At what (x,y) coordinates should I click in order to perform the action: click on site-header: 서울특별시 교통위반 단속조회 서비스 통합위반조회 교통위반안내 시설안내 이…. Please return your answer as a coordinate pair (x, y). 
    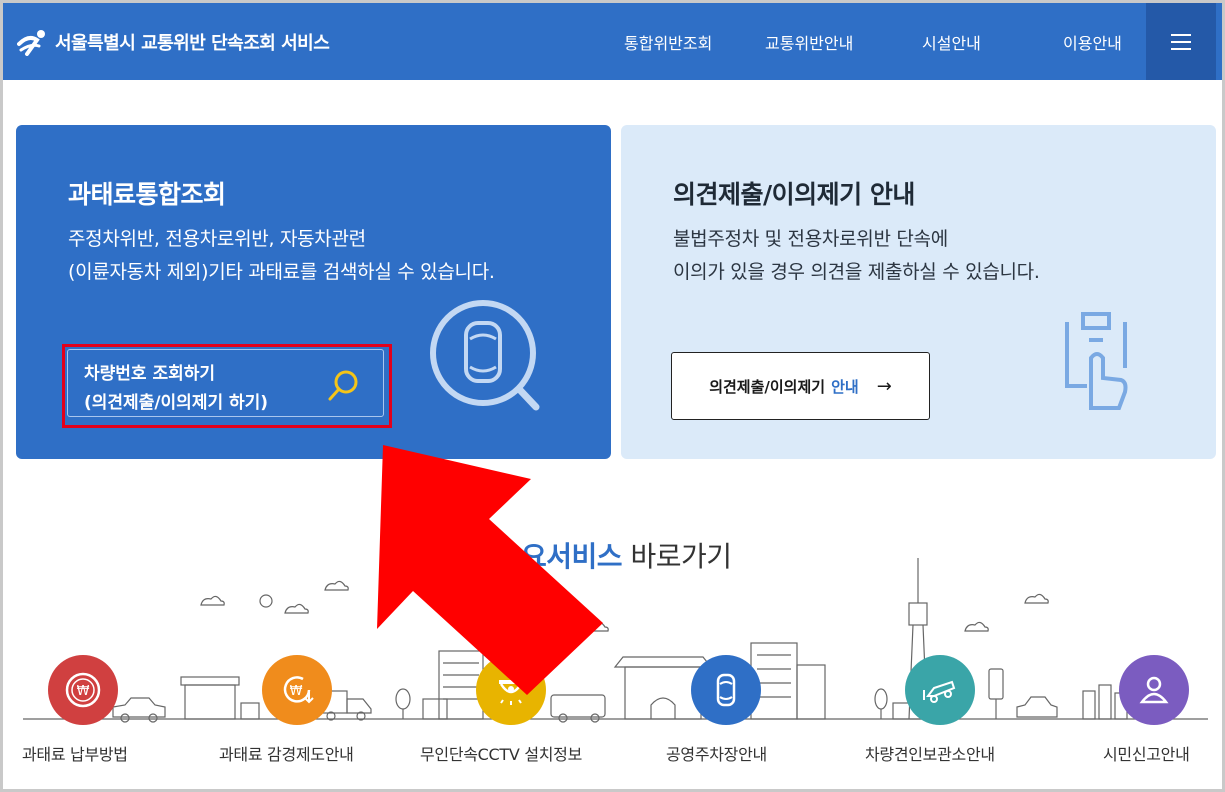
    Looking at the image, I should click on (612, 41).